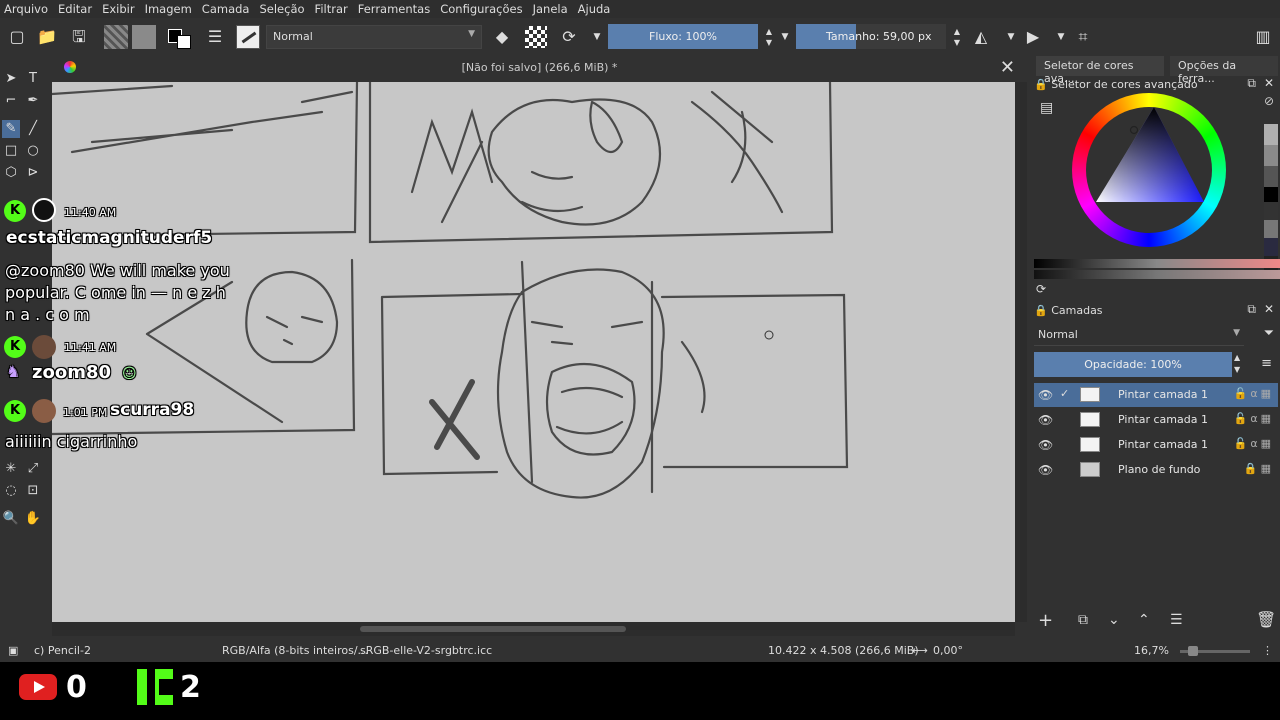 The image size is (1280, 720). What do you see at coordinates (1266, 619) in the screenshot?
I see `delete-layer-icon: 🗑` at bounding box center [1266, 619].